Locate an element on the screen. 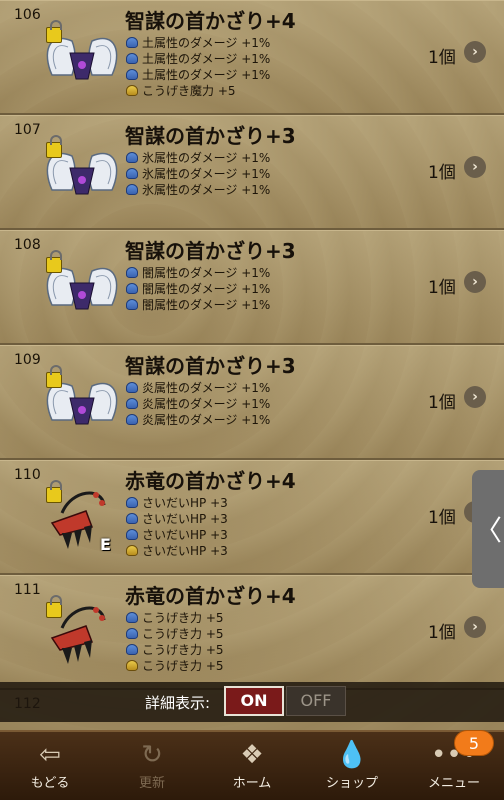 This screenshot has height=800, width=504. stat-line: 闇属性のダメージ +1% is located at coordinates (198, 272).